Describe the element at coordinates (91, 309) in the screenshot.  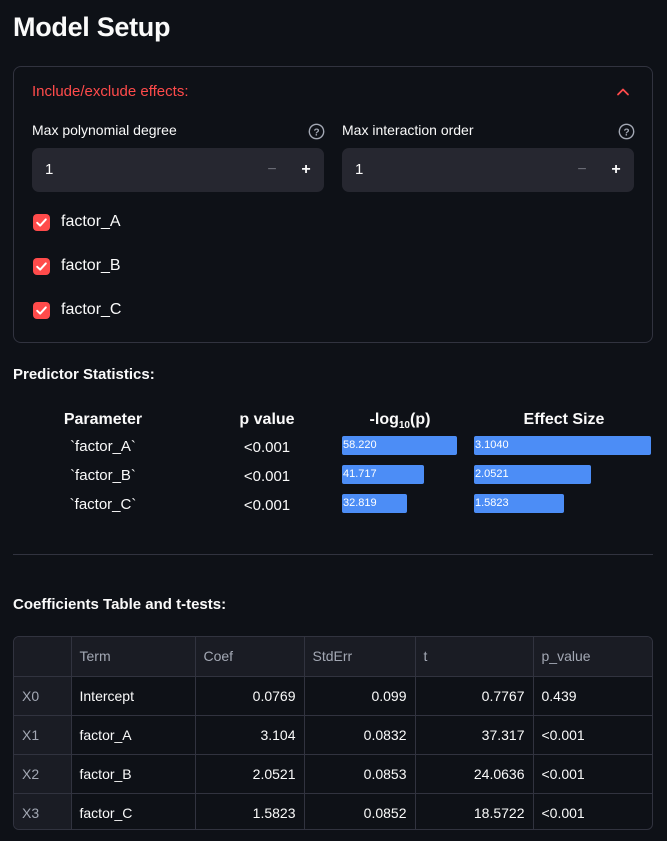
I see `factor-c-label: factor_C` at that location.